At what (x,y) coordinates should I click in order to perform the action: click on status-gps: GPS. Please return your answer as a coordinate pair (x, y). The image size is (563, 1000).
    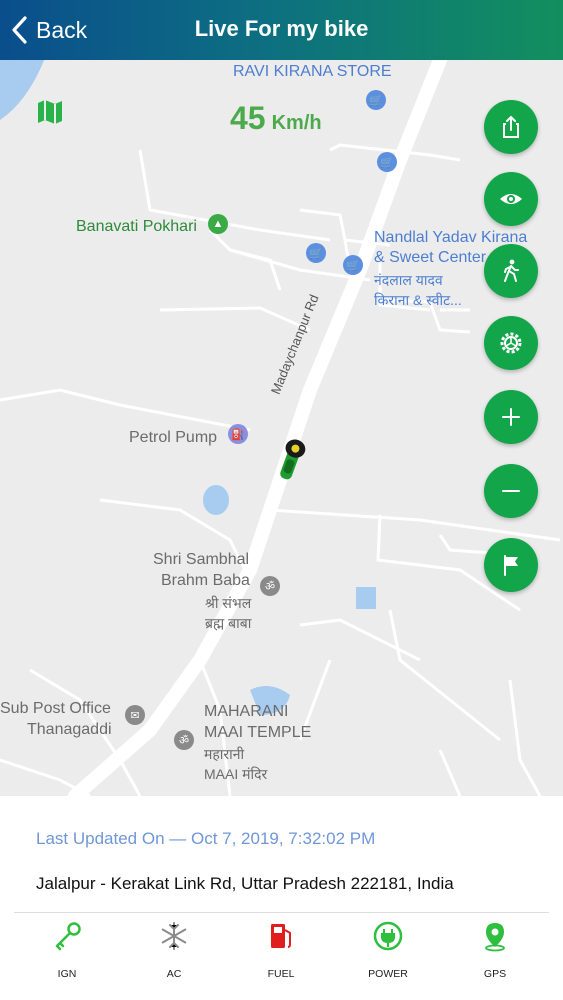
    Looking at the image, I should click on (495, 950).